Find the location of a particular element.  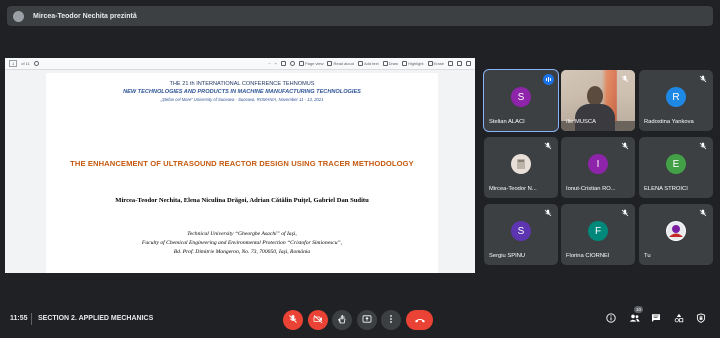

draw-icon is located at coordinates (385, 63).